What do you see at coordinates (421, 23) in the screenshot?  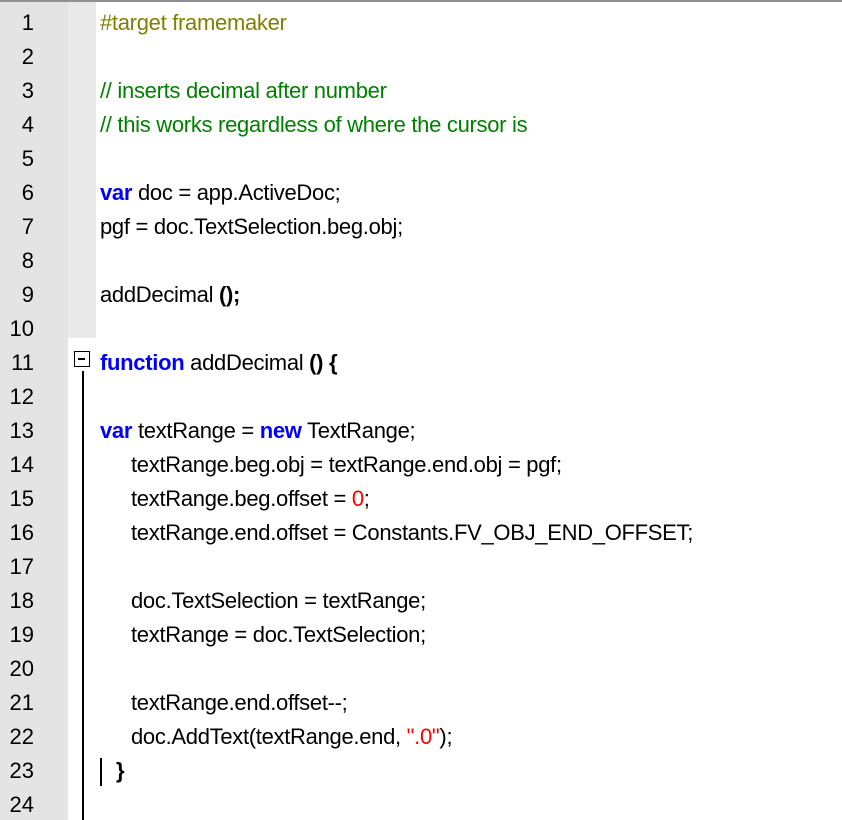 I see `code-line: 1 #target framemaker` at bounding box center [421, 23].